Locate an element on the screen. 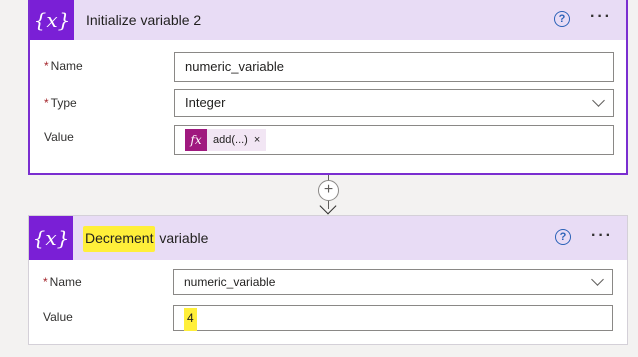 The height and width of the screenshot is (357, 638). card-title: Decrement variable is located at coordinates (145, 238).